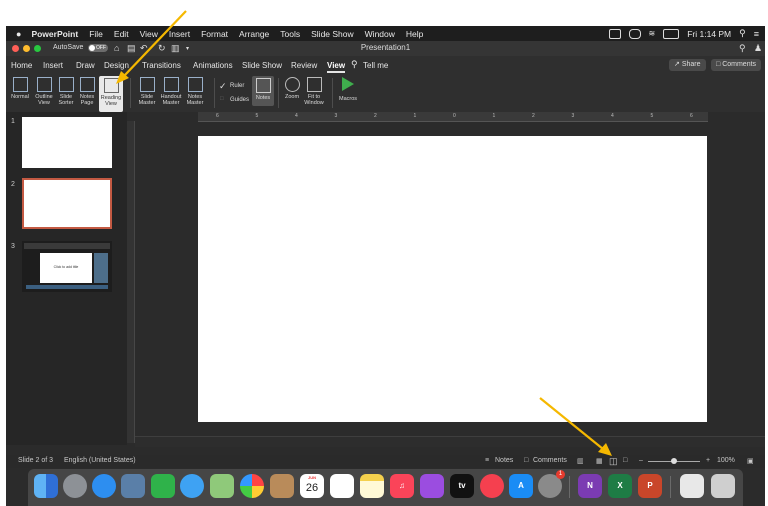 This screenshot has height=506, width=768. I want to click on annotation-arrow-bottom, so click(575, 426).